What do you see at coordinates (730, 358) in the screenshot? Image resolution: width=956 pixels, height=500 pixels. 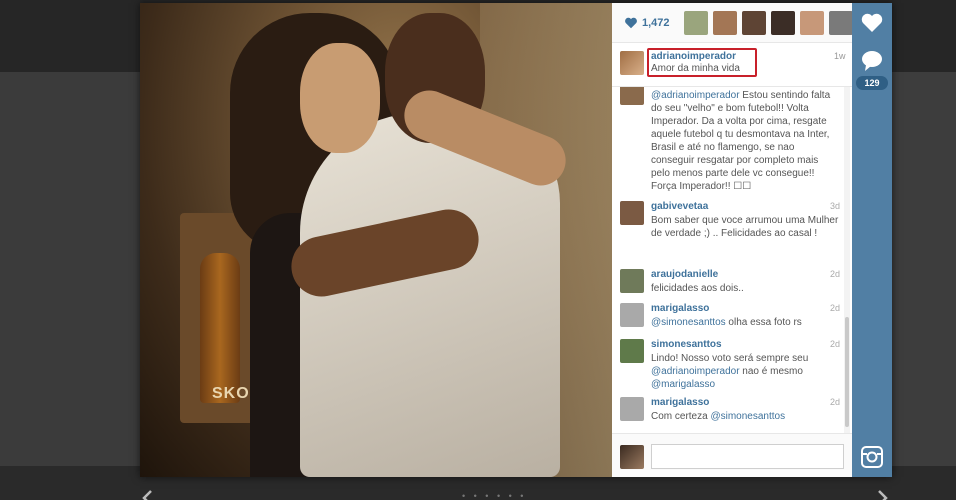 I see `comment-text-segment: Lindo! Nosso voto será sempre seu` at bounding box center [730, 358].